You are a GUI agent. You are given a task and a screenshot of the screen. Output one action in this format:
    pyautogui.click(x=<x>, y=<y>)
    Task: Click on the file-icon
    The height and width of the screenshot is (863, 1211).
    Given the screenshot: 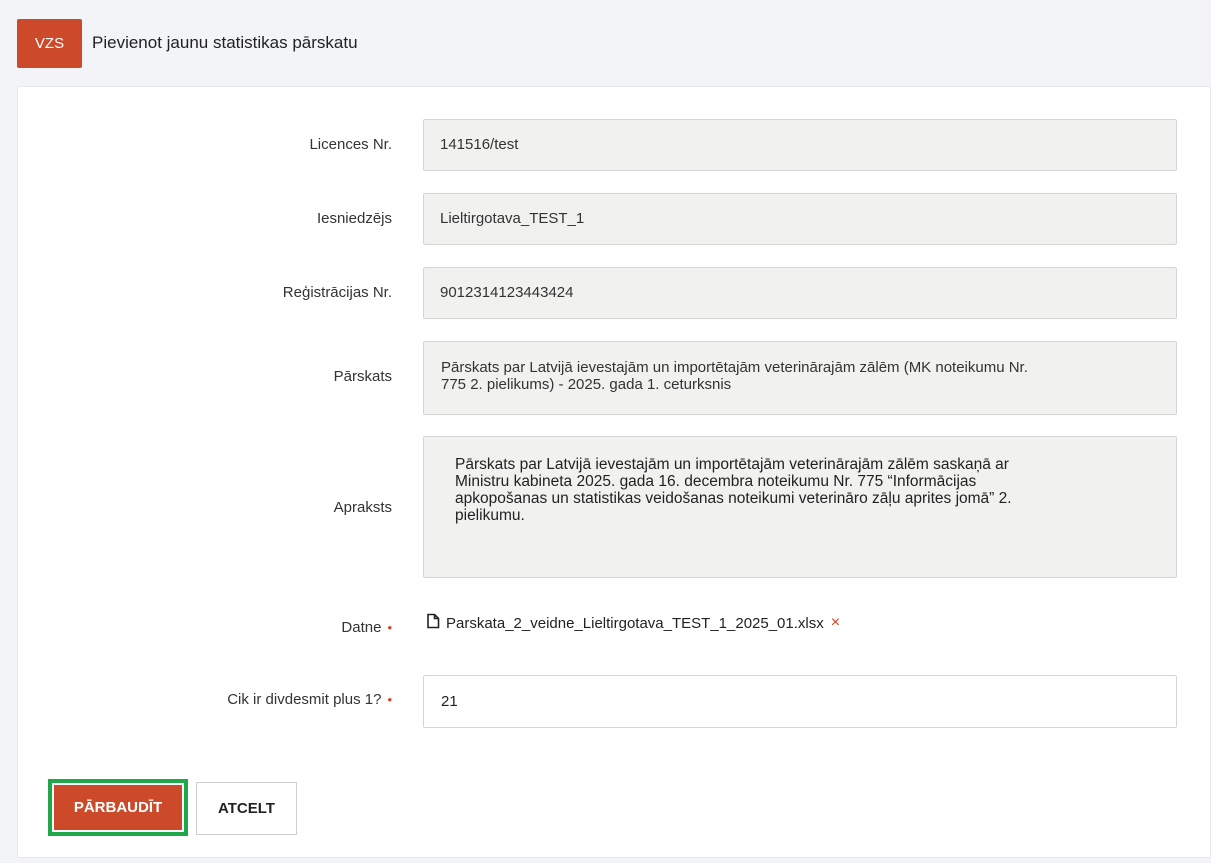 What is the action you would take?
    pyautogui.click(x=436, y=623)
    